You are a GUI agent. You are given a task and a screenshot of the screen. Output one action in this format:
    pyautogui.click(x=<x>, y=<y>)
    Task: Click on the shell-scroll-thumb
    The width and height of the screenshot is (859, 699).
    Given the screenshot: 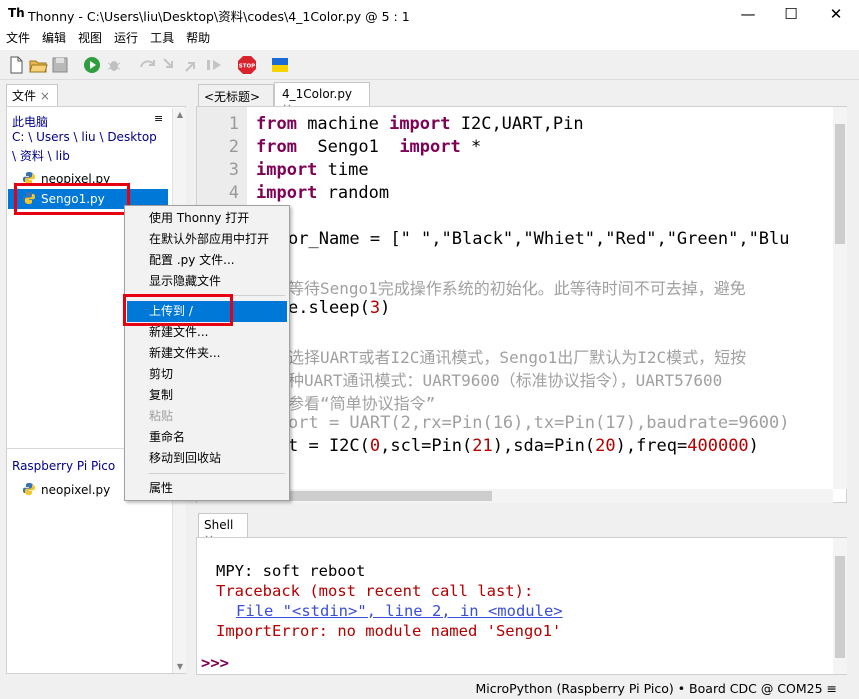 What is the action you would take?
    pyautogui.click(x=840, y=607)
    